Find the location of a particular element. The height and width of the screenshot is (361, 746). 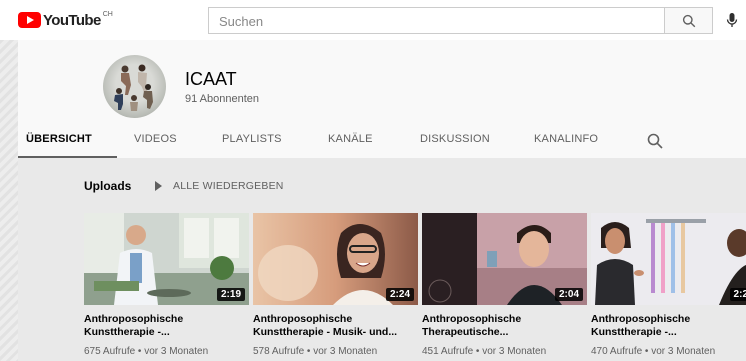

video-thumbnail: 2:24 is located at coordinates (335, 259).